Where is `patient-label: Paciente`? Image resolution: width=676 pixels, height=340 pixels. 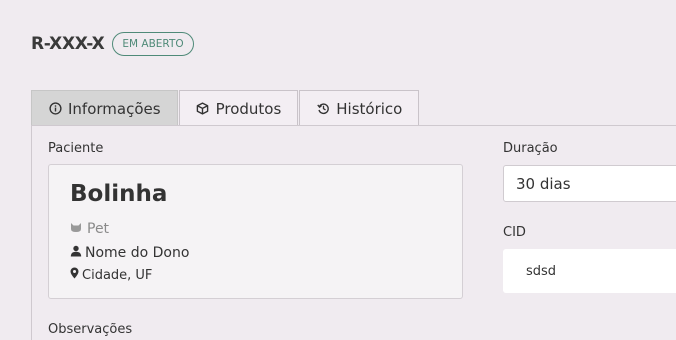
patient-label: Paciente is located at coordinates (76, 148).